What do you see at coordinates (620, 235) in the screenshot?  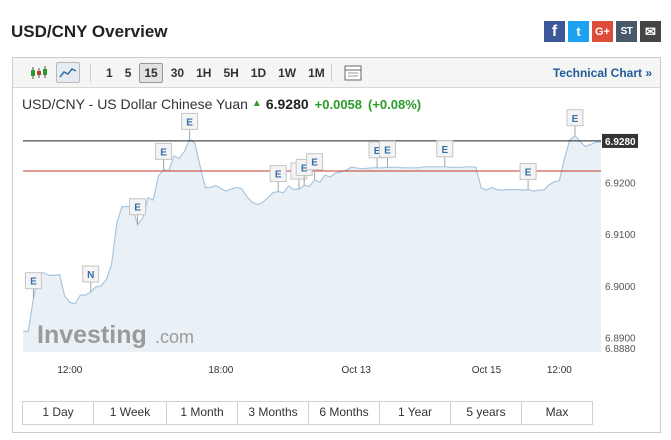 I see `y-tick-label: 6.9100` at bounding box center [620, 235].